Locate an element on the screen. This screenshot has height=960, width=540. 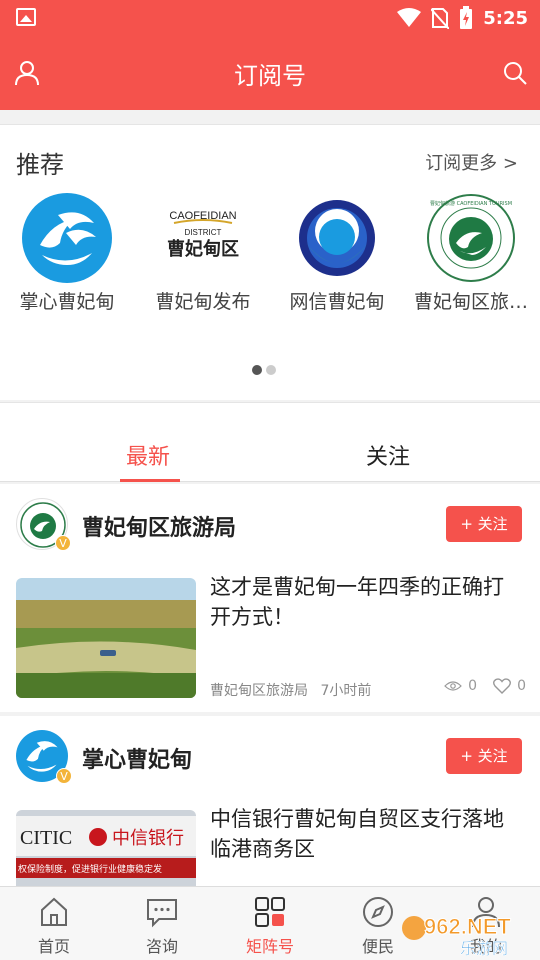
status-icons: 5:25 is located at coordinates (462, 18).